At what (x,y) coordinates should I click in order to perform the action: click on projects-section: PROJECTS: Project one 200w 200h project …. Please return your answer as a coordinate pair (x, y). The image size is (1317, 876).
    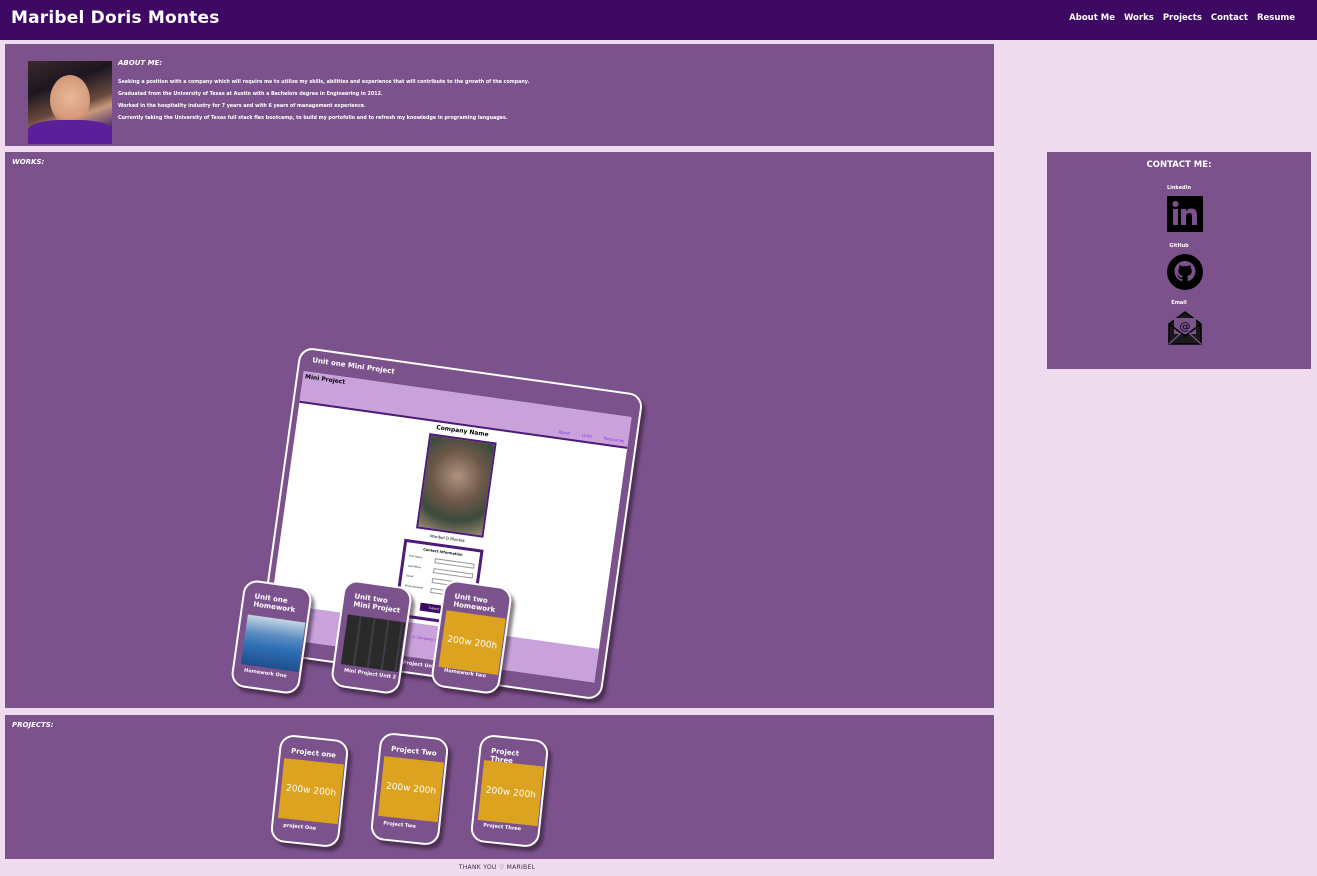
    Looking at the image, I should click on (499, 787).